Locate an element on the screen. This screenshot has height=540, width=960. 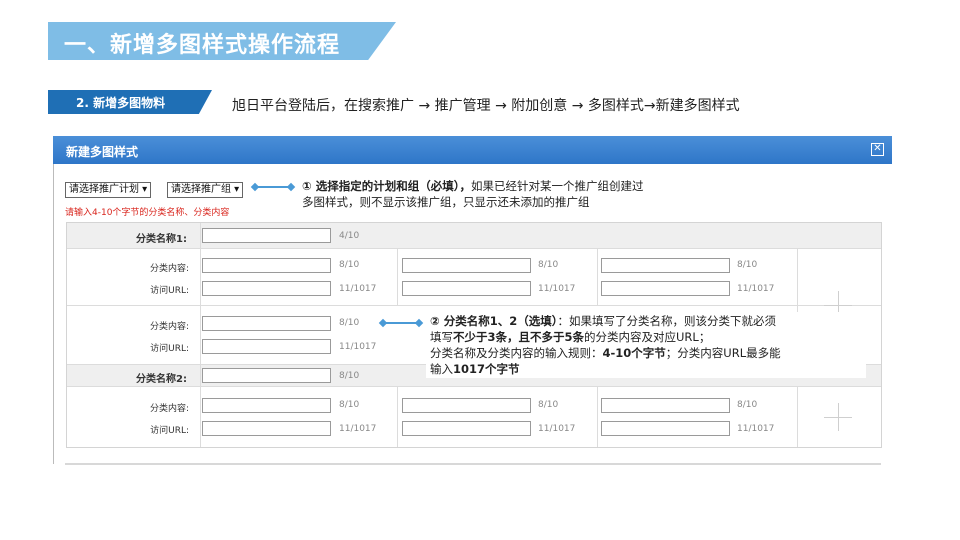
annotation-1-text: 如果已经针对某一个推广组创建过 is located at coordinates (557, 186).